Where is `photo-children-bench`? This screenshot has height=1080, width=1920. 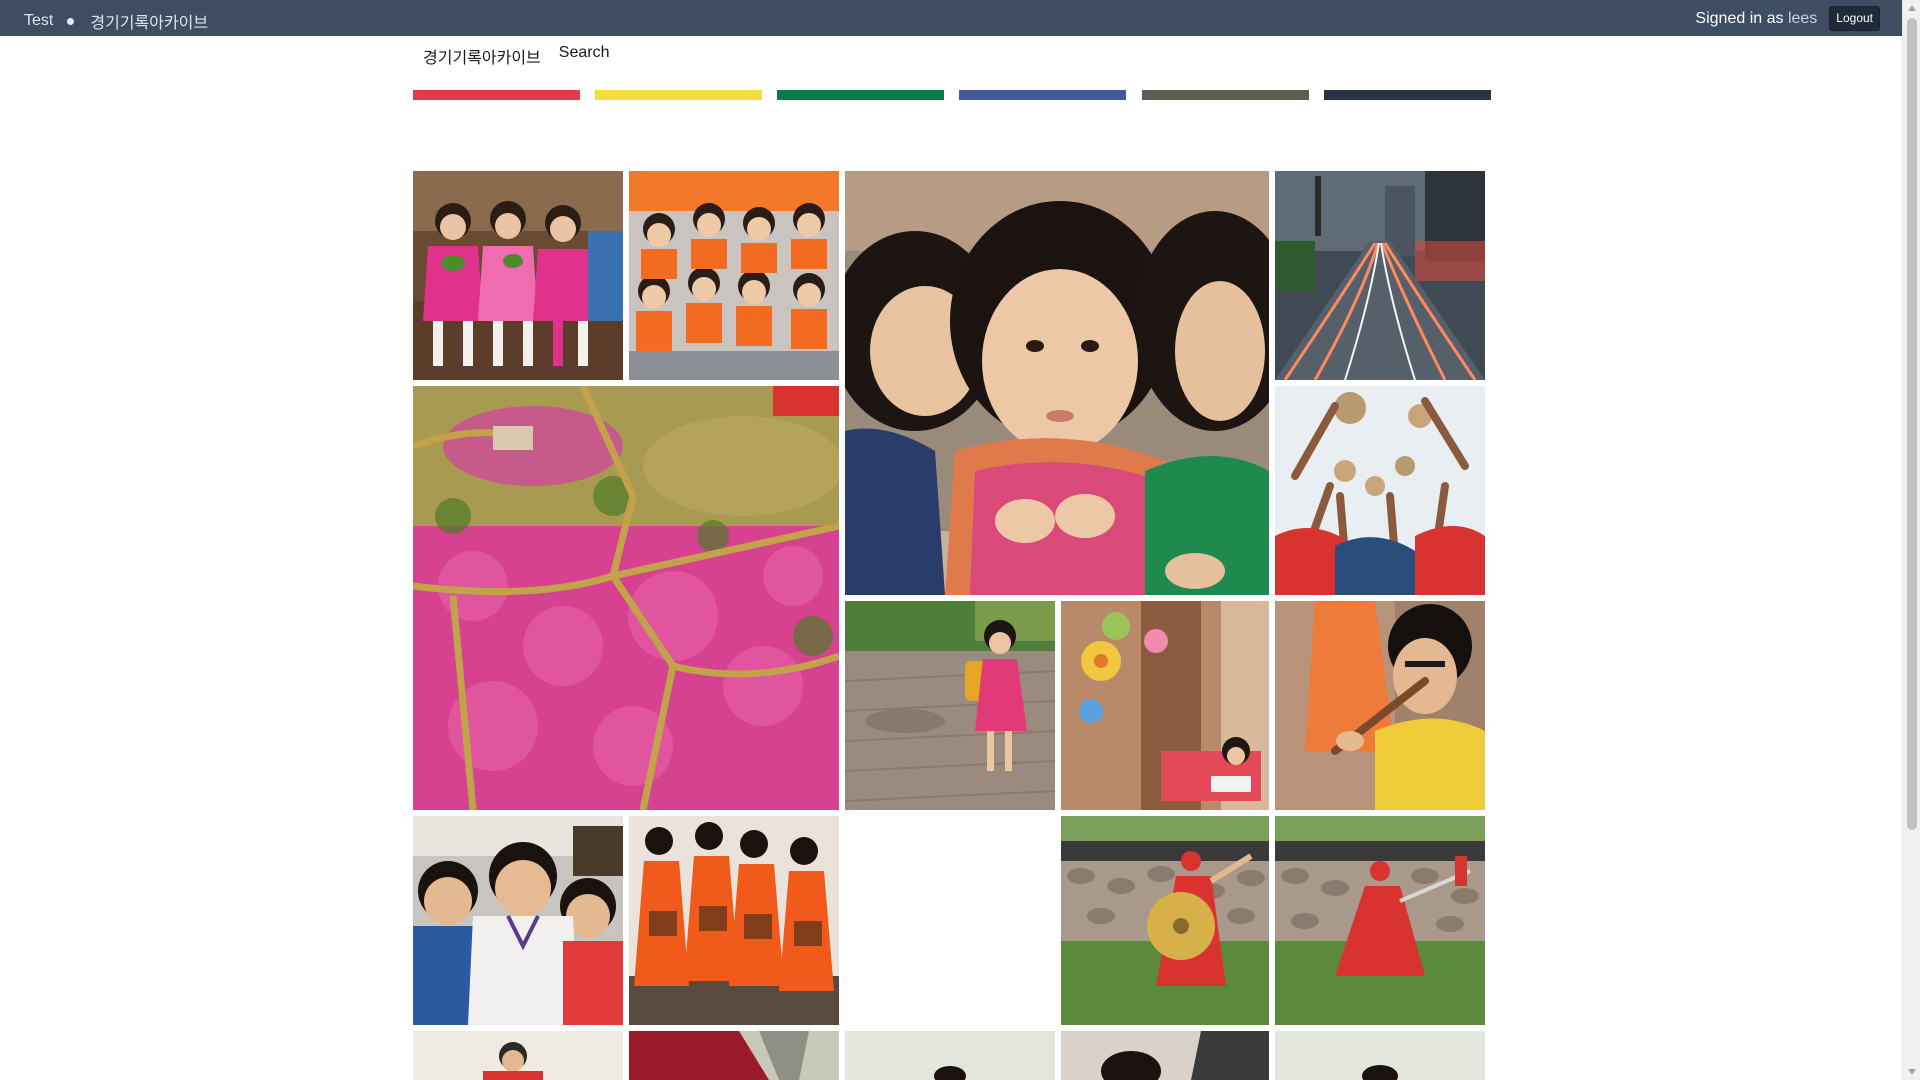 photo-children-bench is located at coordinates (518, 275).